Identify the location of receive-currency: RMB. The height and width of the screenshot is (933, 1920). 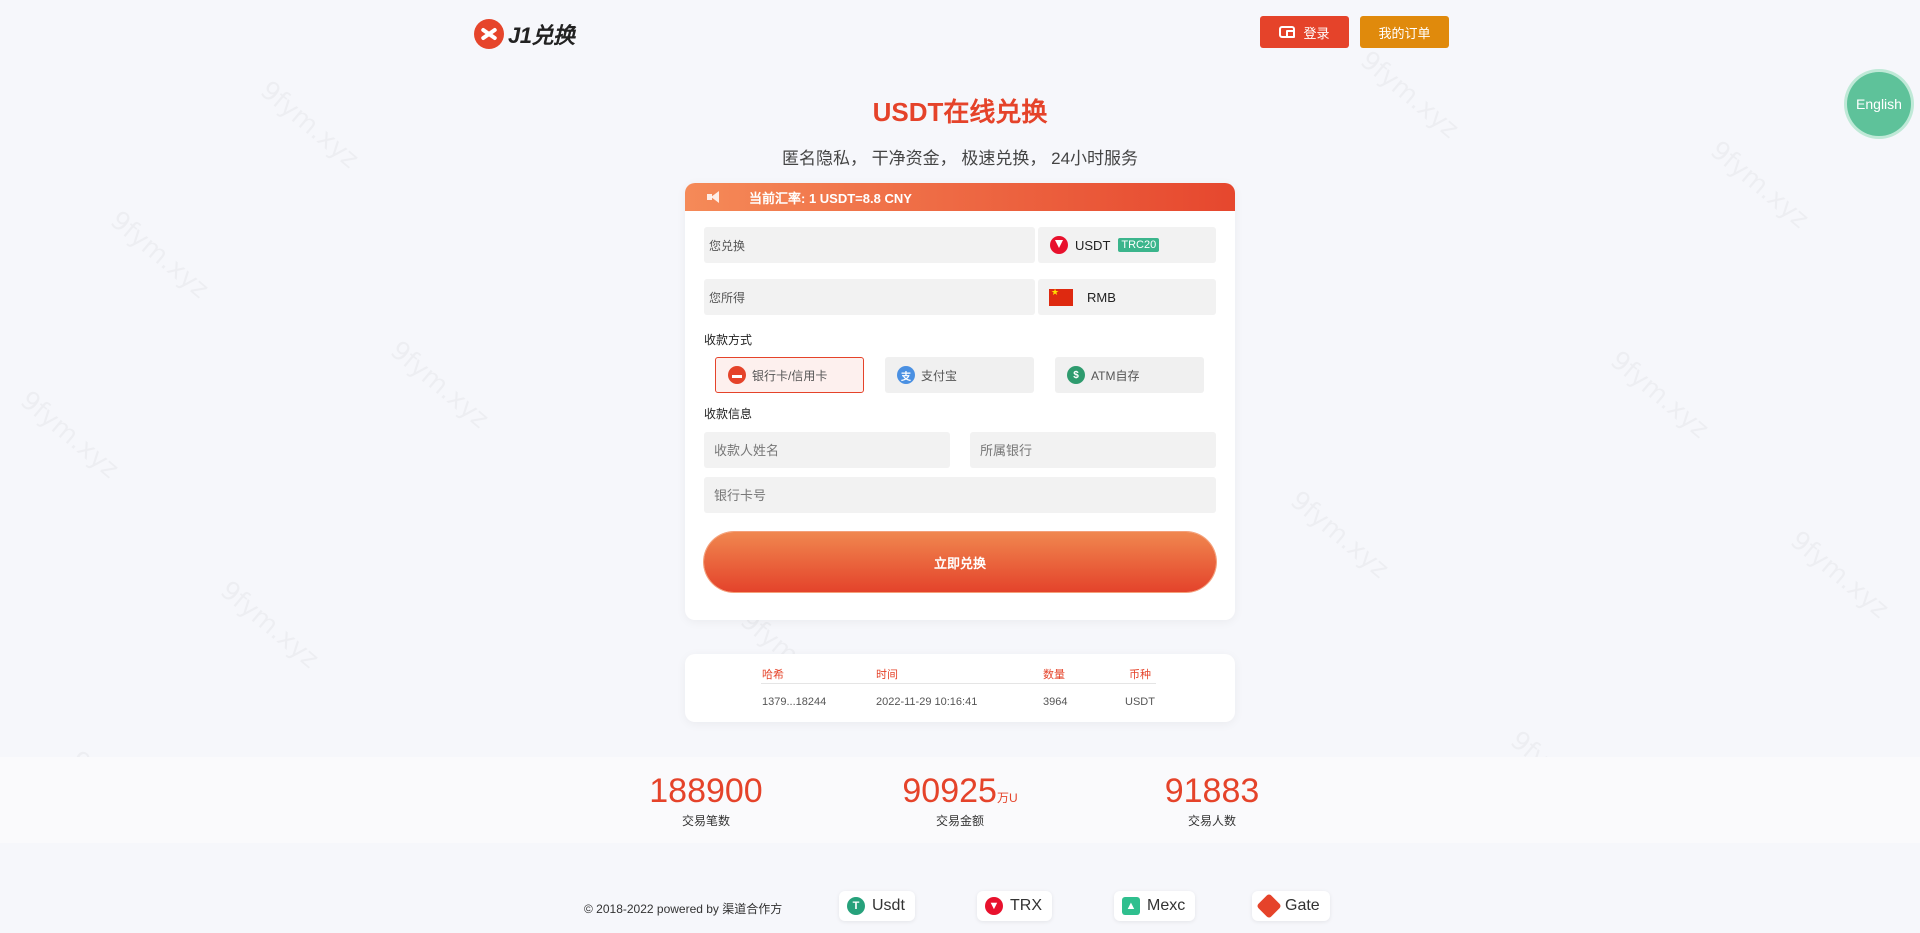
(1101, 297).